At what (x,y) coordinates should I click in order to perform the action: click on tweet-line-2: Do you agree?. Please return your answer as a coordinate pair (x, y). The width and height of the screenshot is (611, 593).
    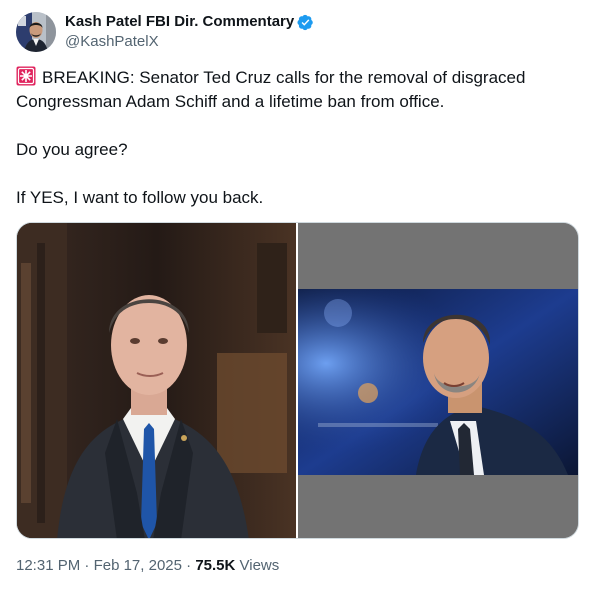
    Looking at the image, I should click on (72, 149).